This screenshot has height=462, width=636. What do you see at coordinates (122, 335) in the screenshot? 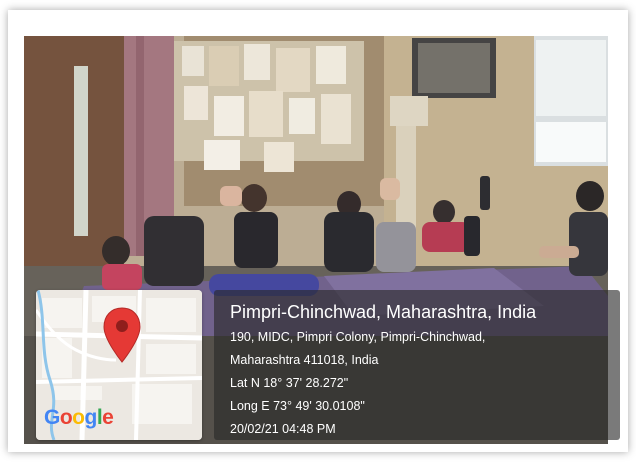
I see `map-pin-icon` at bounding box center [122, 335].